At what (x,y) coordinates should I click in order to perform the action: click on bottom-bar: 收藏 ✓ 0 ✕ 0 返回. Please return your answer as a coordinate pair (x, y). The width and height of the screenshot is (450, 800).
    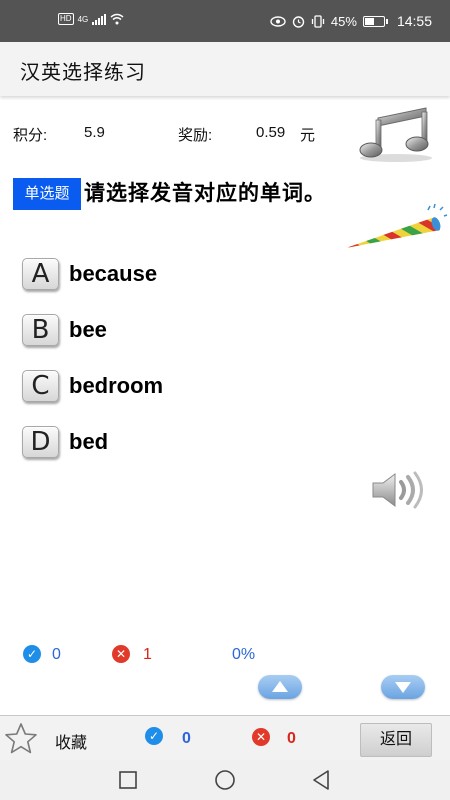
    Looking at the image, I should click on (225, 737).